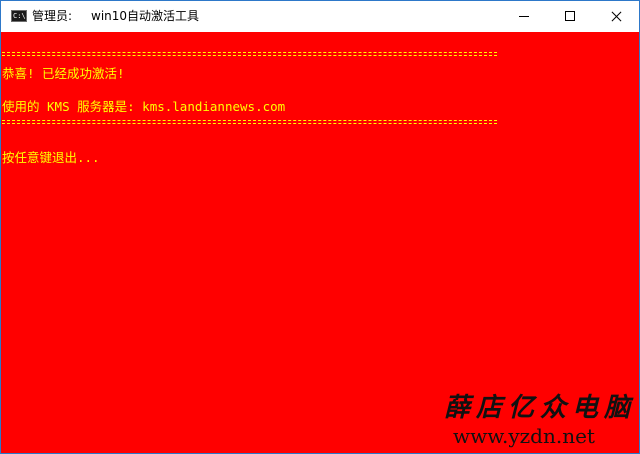 The width and height of the screenshot is (640, 454). I want to click on close-icon, so click(616, 16).